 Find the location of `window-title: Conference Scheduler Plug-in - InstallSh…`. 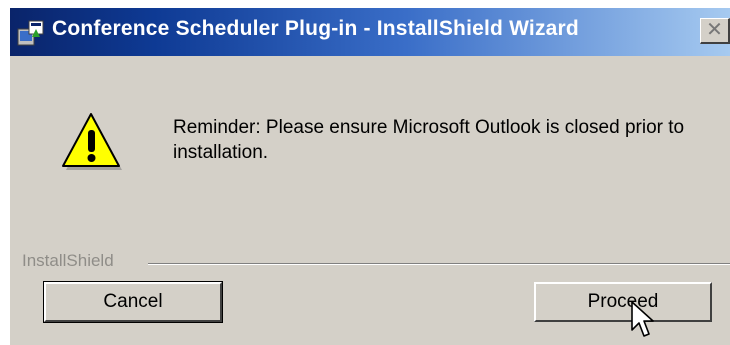

window-title: Conference Scheduler Plug-in - InstallSh… is located at coordinates (315, 28).